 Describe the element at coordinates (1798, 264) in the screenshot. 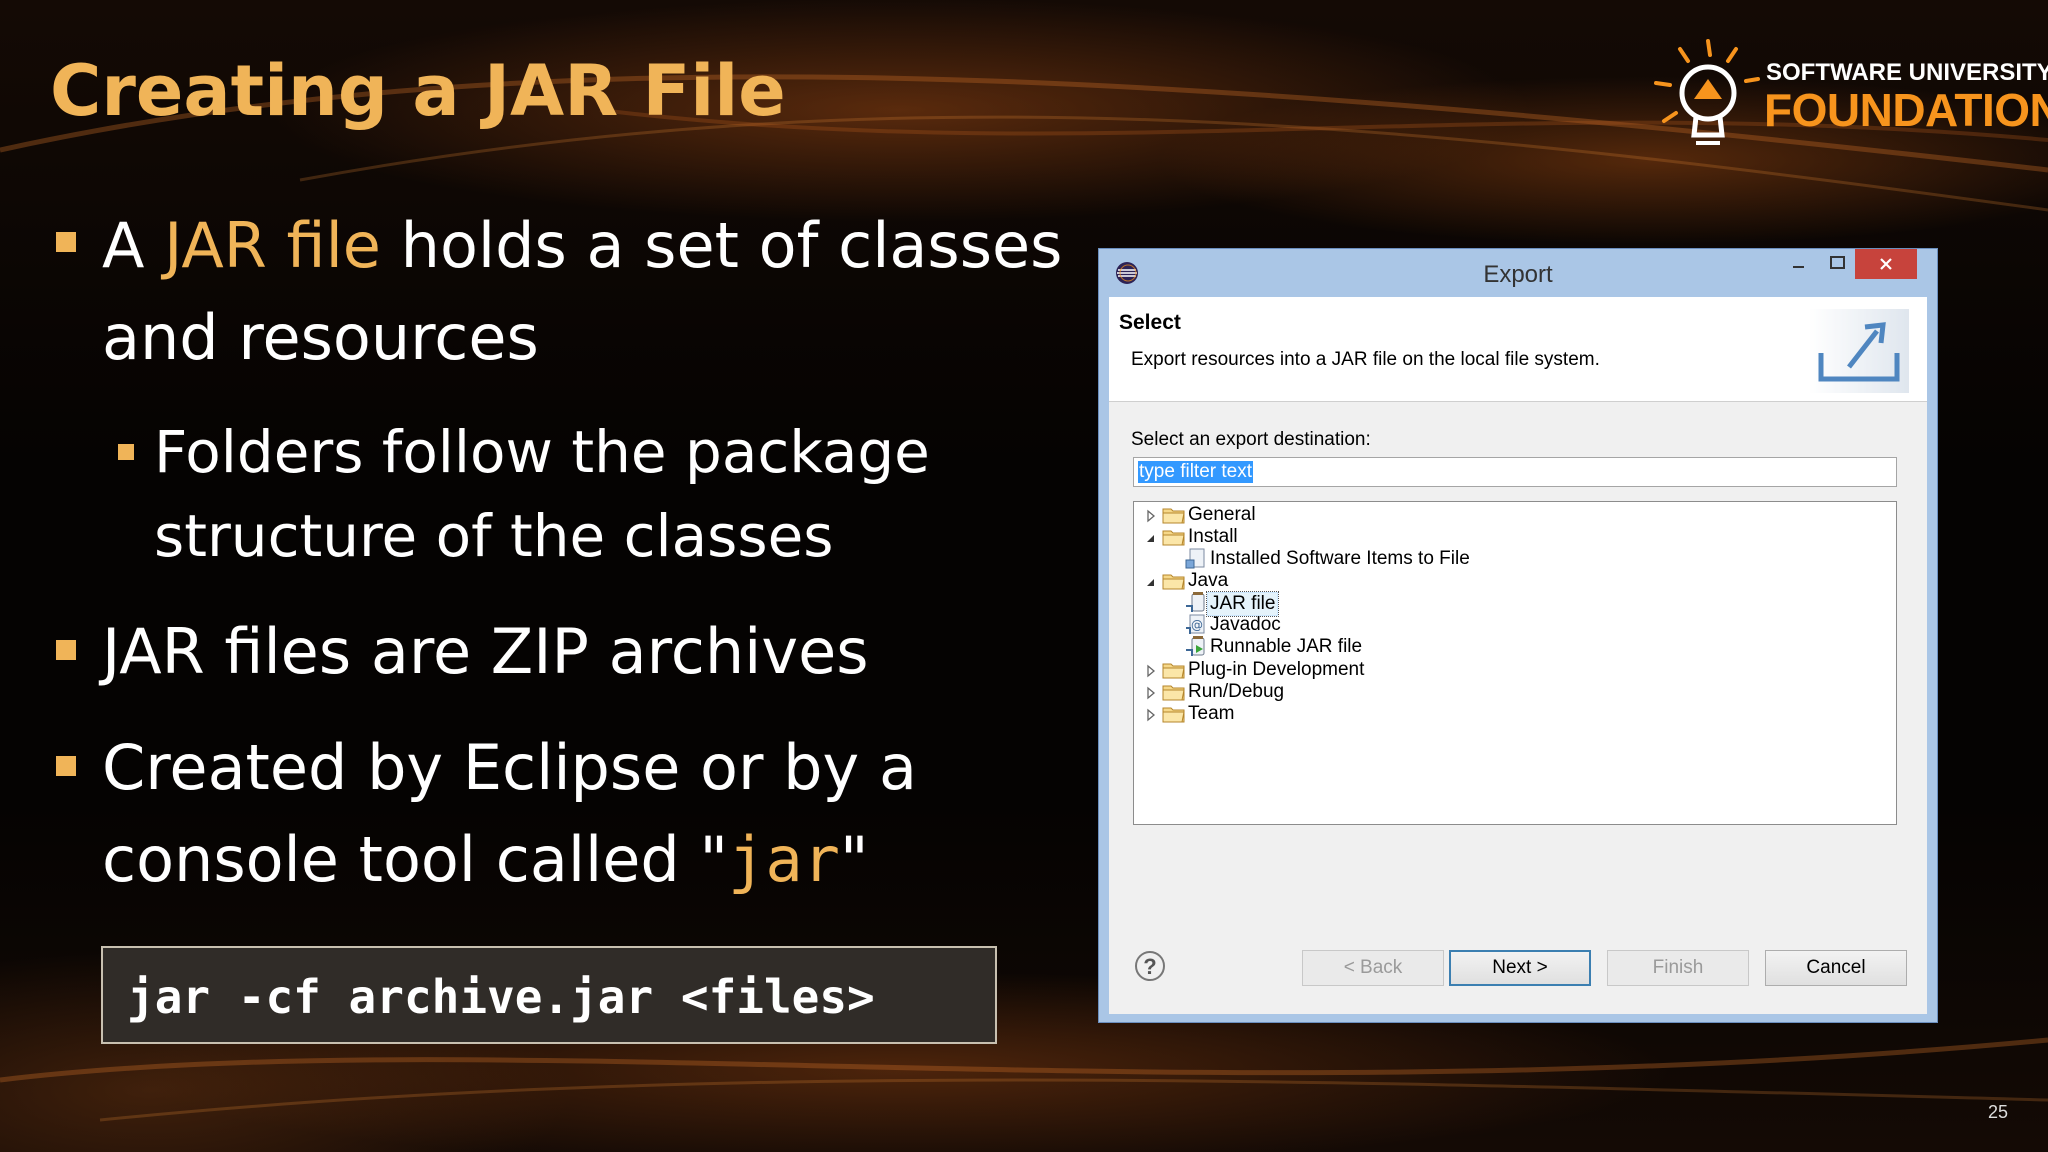

I see `minimize-button` at that location.